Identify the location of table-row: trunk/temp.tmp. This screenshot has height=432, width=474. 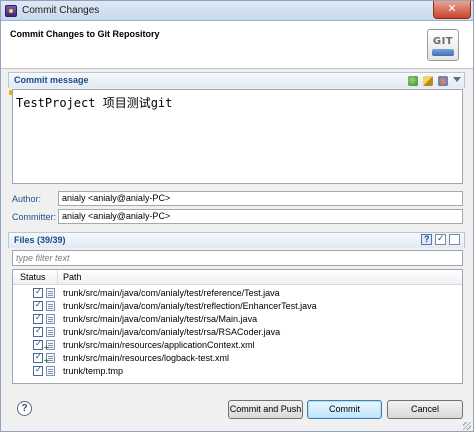
(237, 371).